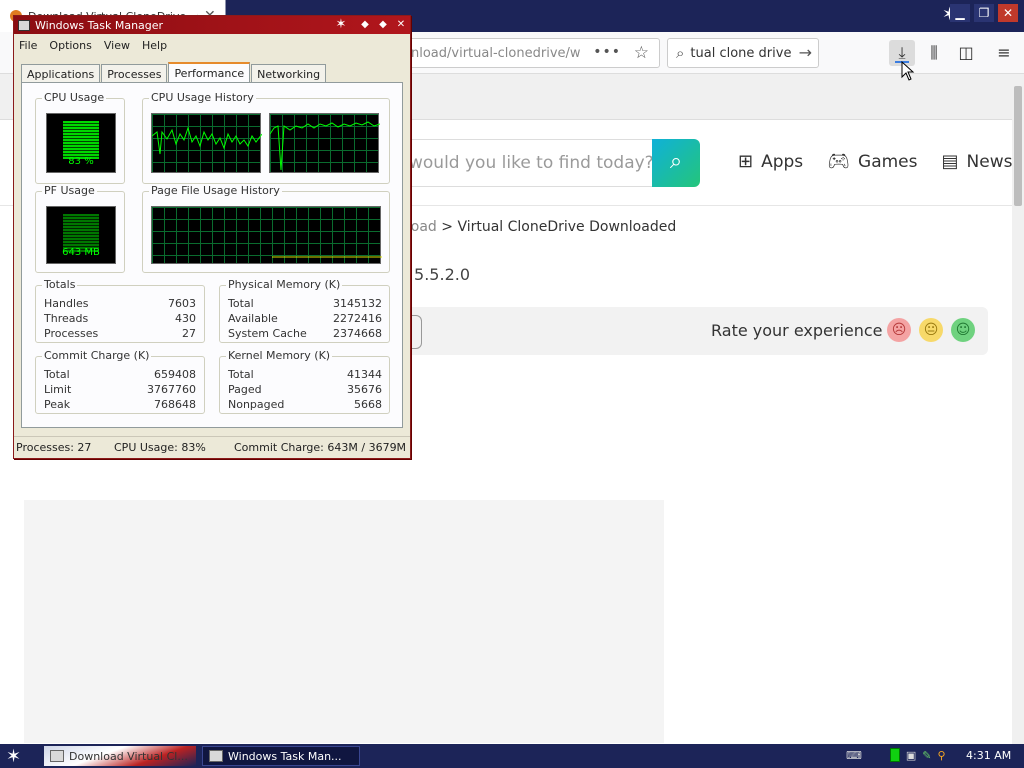 The width and height of the screenshot is (1024, 768). Describe the element at coordinates (899, 330) in the screenshot. I see `sad-face-icon: ☹` at that location.